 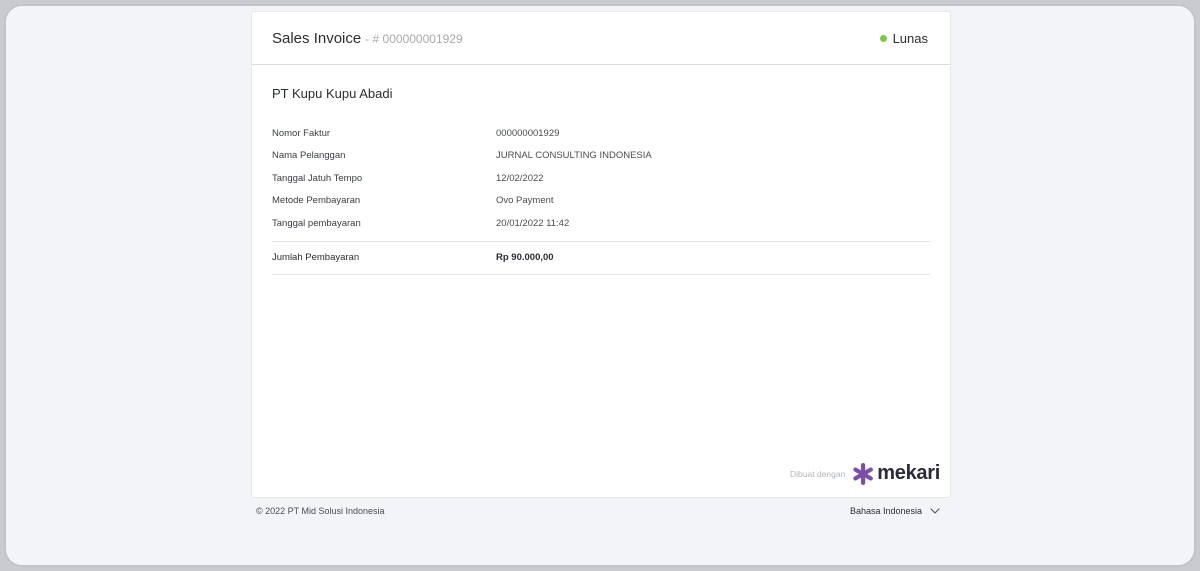 I want to click on detail-row-payment-date: Tanggal pembayaran 20/01/2022 11:42, so click(x=601, y=223).